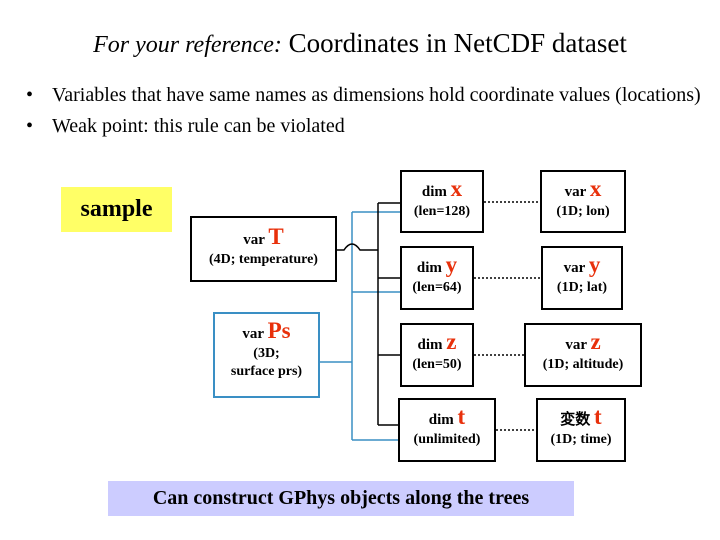 The width and height of the screenshot is (720, 540). What do you see at coordinates (595, 341) in the screenshot?
I see `coord-var-z-name: z` at bounding box center [595, 341].